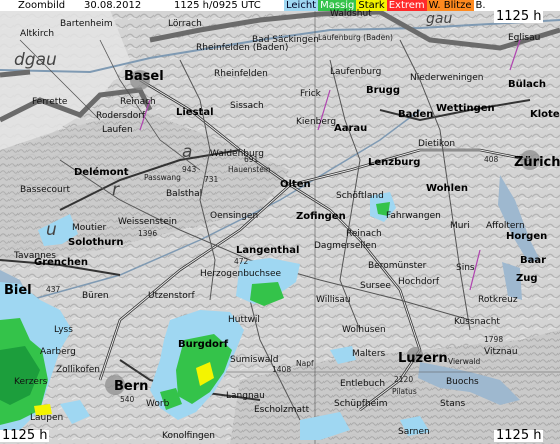 This screenshot has width=560, height=444. What do you see at coordinates (351, 128) in the screenshot?
I see `place-label: Aarau` at bounding box center [351, 128].